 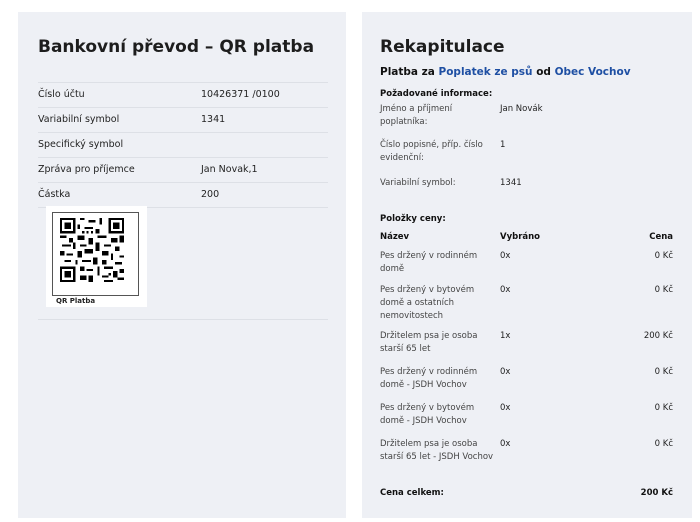 What do you see at coordinates (530, 121) in the screenshot?
I see `list-item: Jméno a příjmení poplatníka: Jan Novák` at bounding box center [530, 121].